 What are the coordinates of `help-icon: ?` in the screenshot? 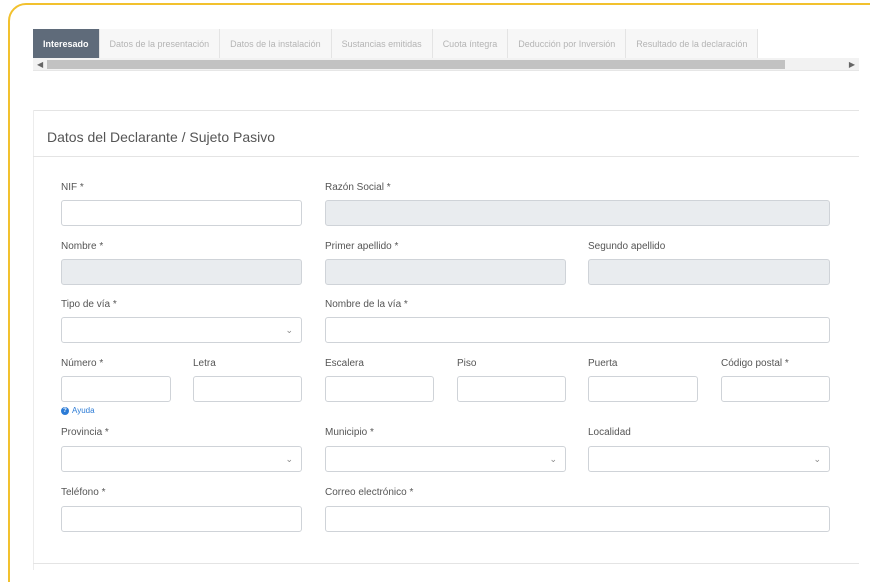 It's located at (65, 410).